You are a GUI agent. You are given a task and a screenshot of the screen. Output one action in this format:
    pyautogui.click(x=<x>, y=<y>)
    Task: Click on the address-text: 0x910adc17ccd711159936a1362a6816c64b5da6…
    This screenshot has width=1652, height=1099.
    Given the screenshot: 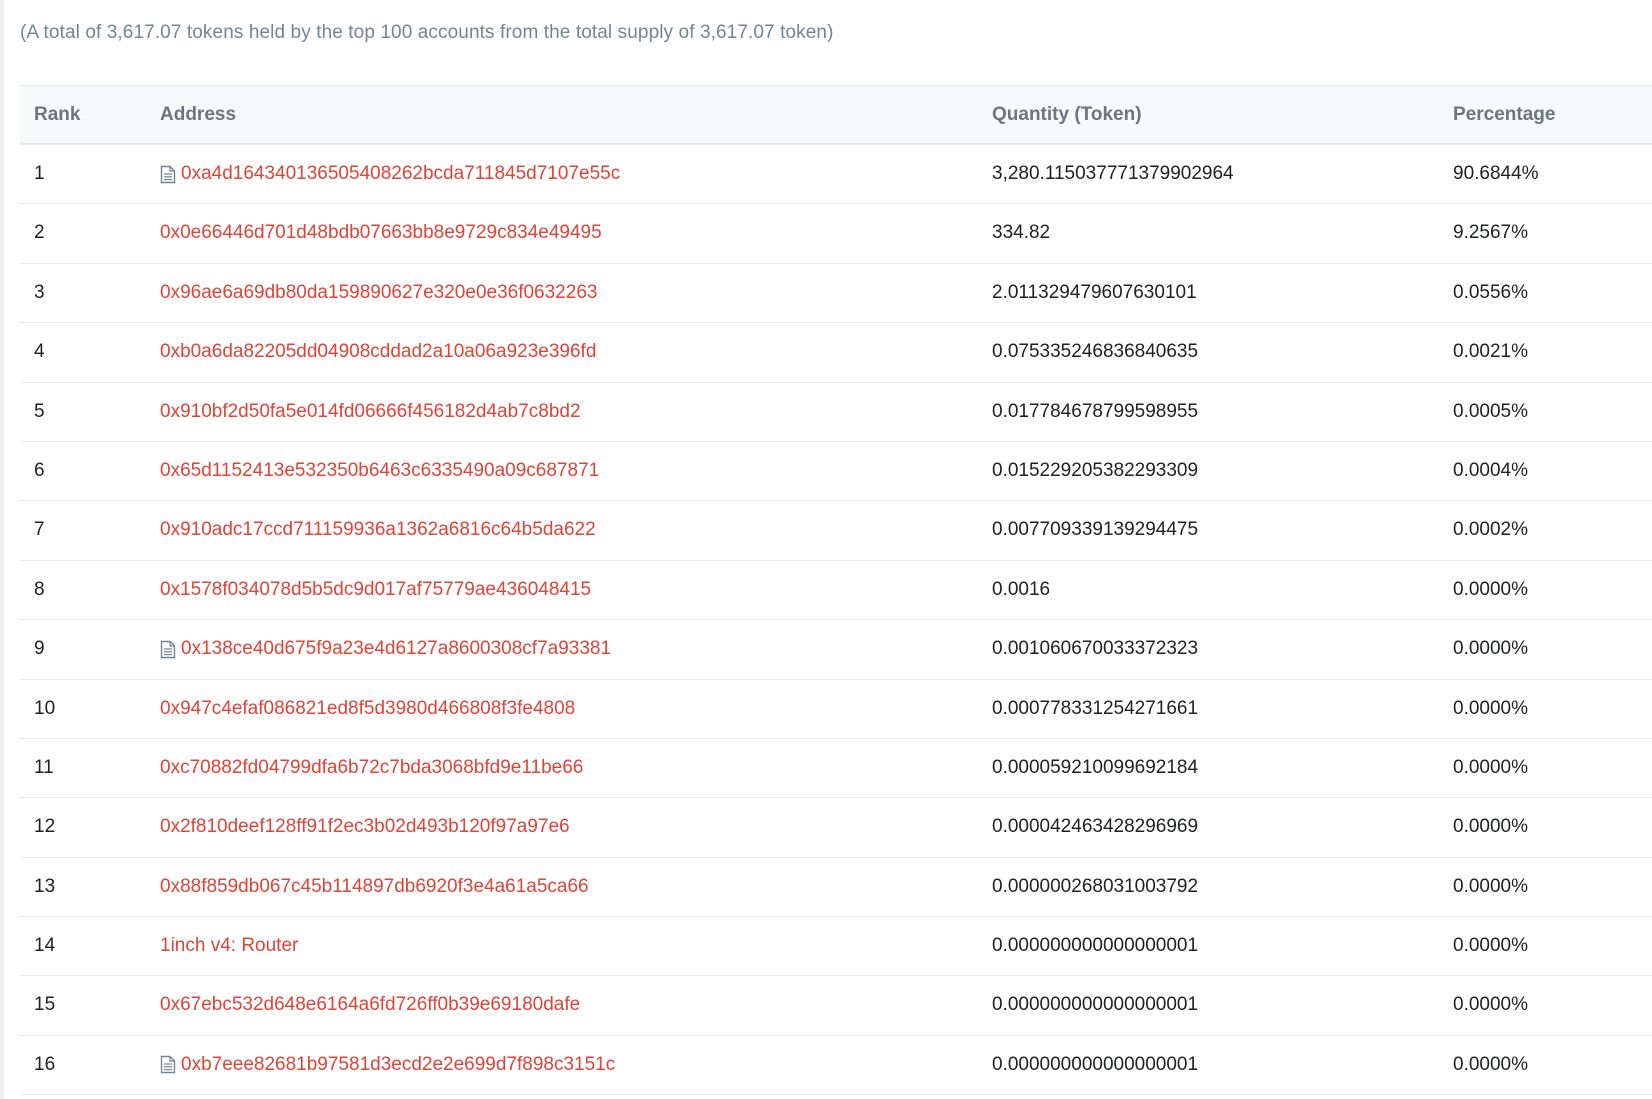 What is the action you would take?
    pyautogui.click(x=378, y=530)
    